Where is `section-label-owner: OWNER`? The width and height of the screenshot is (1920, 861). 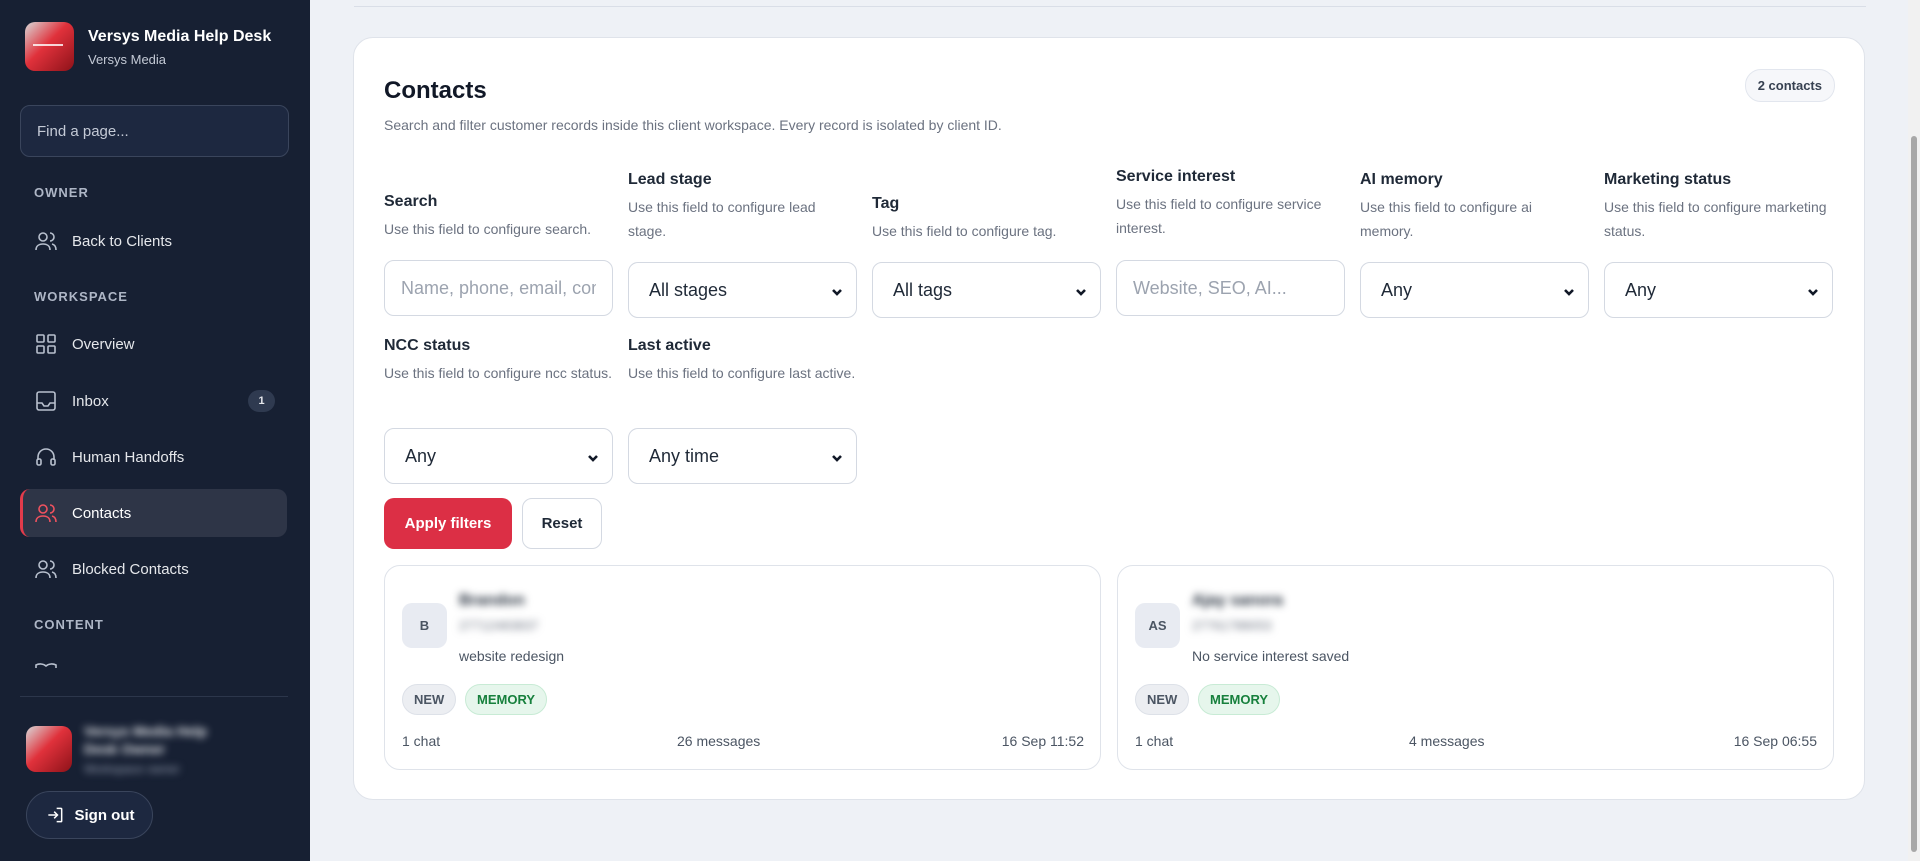 section-label-owner: OWNER is located at coordinates (61, 192).